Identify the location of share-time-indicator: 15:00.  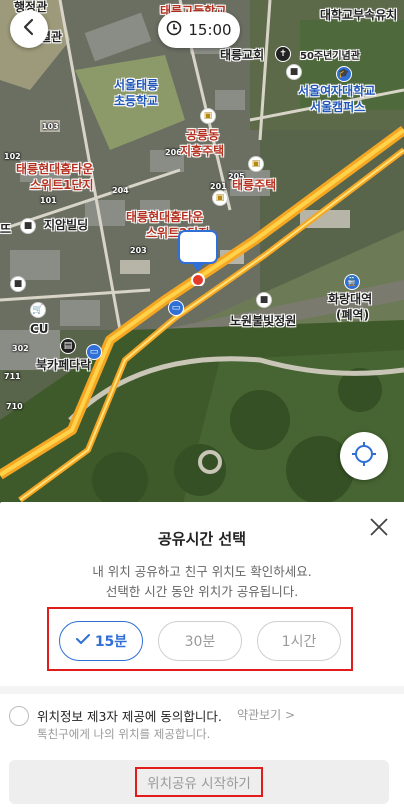
(199, 30).